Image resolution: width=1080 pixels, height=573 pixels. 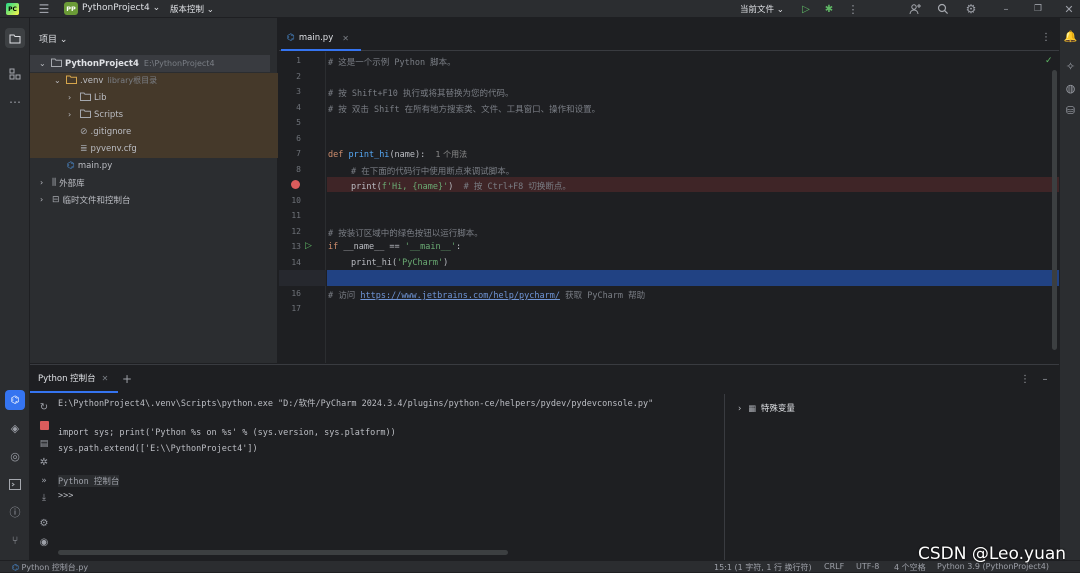 What do you see at coordinates (298, 76) in the screenshot?
I see `line-number: 2` at bounding box center [298, 76].